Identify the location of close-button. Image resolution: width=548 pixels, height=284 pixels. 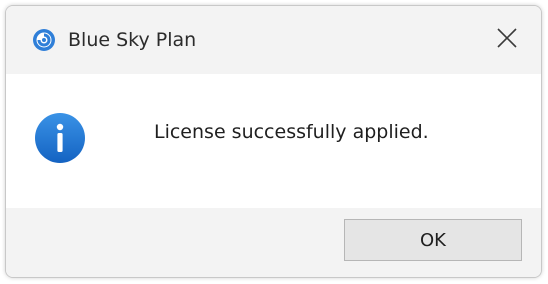
(507, 40).